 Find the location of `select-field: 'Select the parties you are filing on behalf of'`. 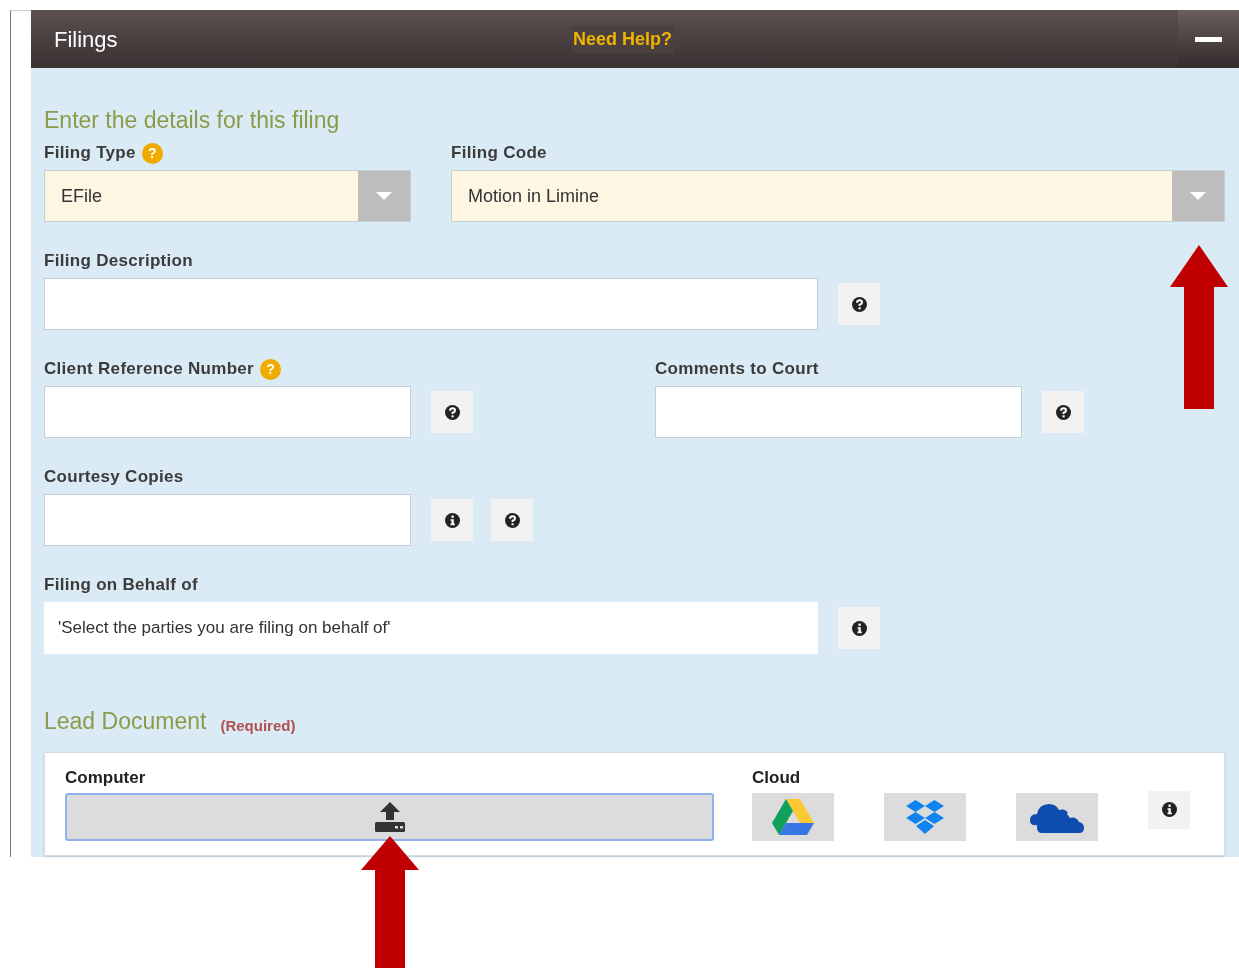

select-field: 'Select the parties you are filing on behalf of' is located at coordinates (431, 628).